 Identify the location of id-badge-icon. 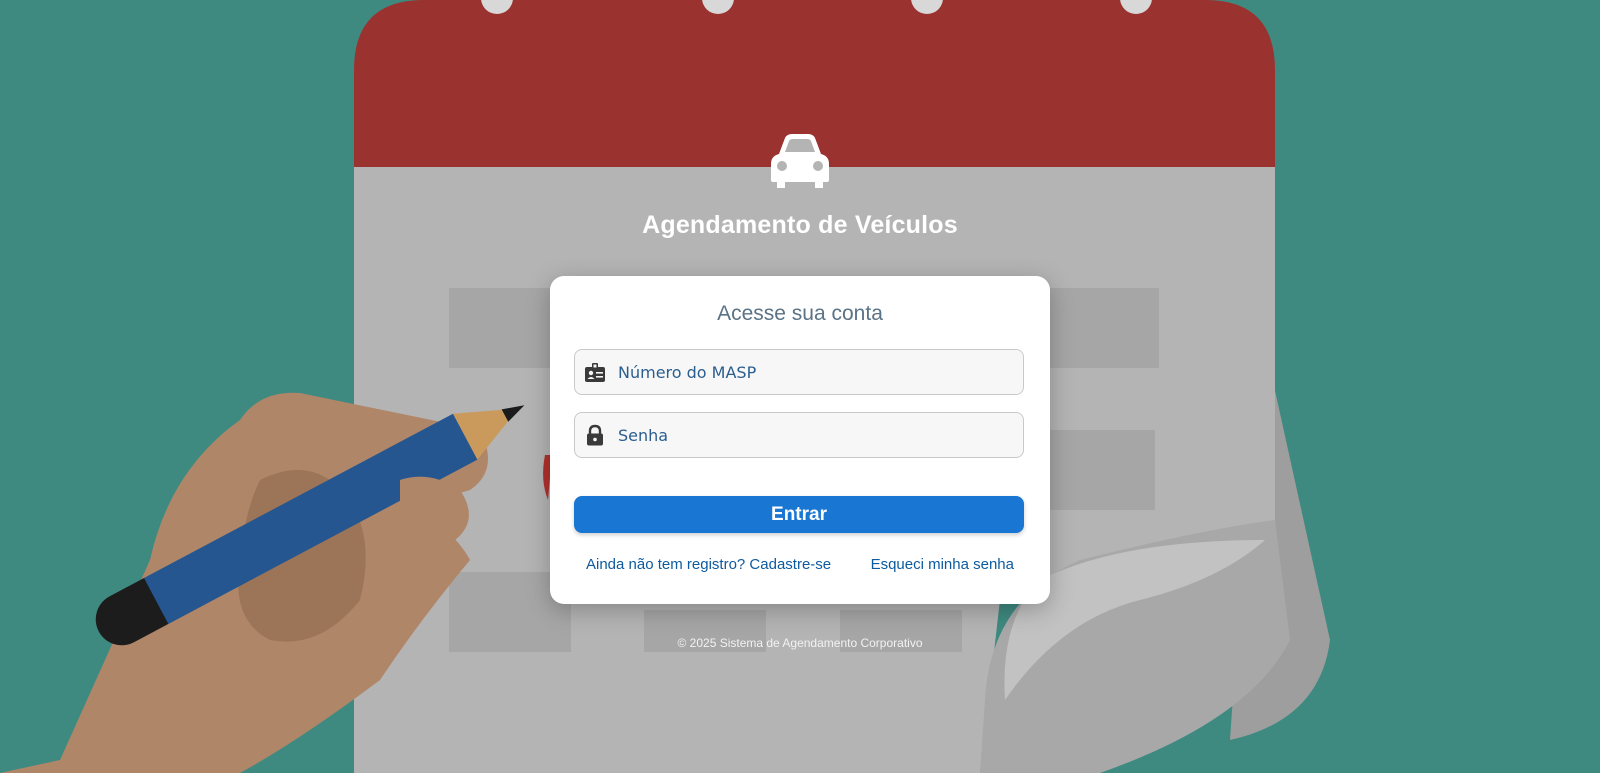
(595, 372).